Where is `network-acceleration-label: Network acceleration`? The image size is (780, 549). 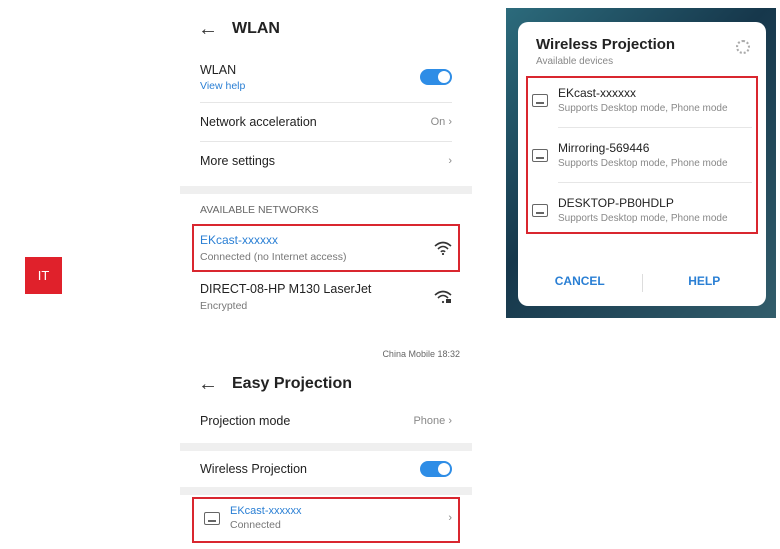 network-acceleration-label: Network acceleration is located at coordinates (258, 122).